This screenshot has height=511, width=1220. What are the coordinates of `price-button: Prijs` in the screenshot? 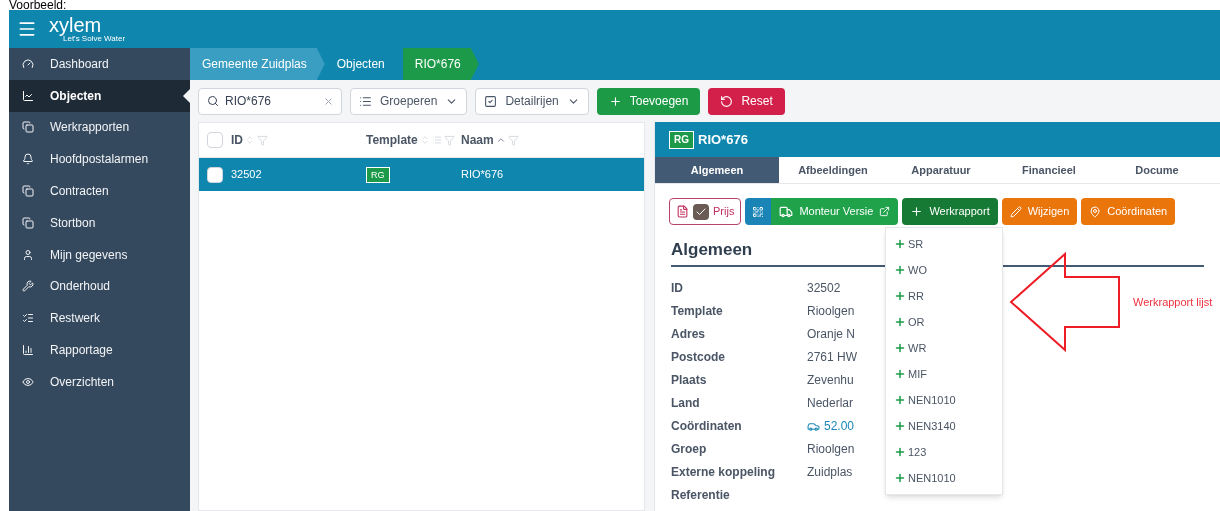 It's located at (705, 211).